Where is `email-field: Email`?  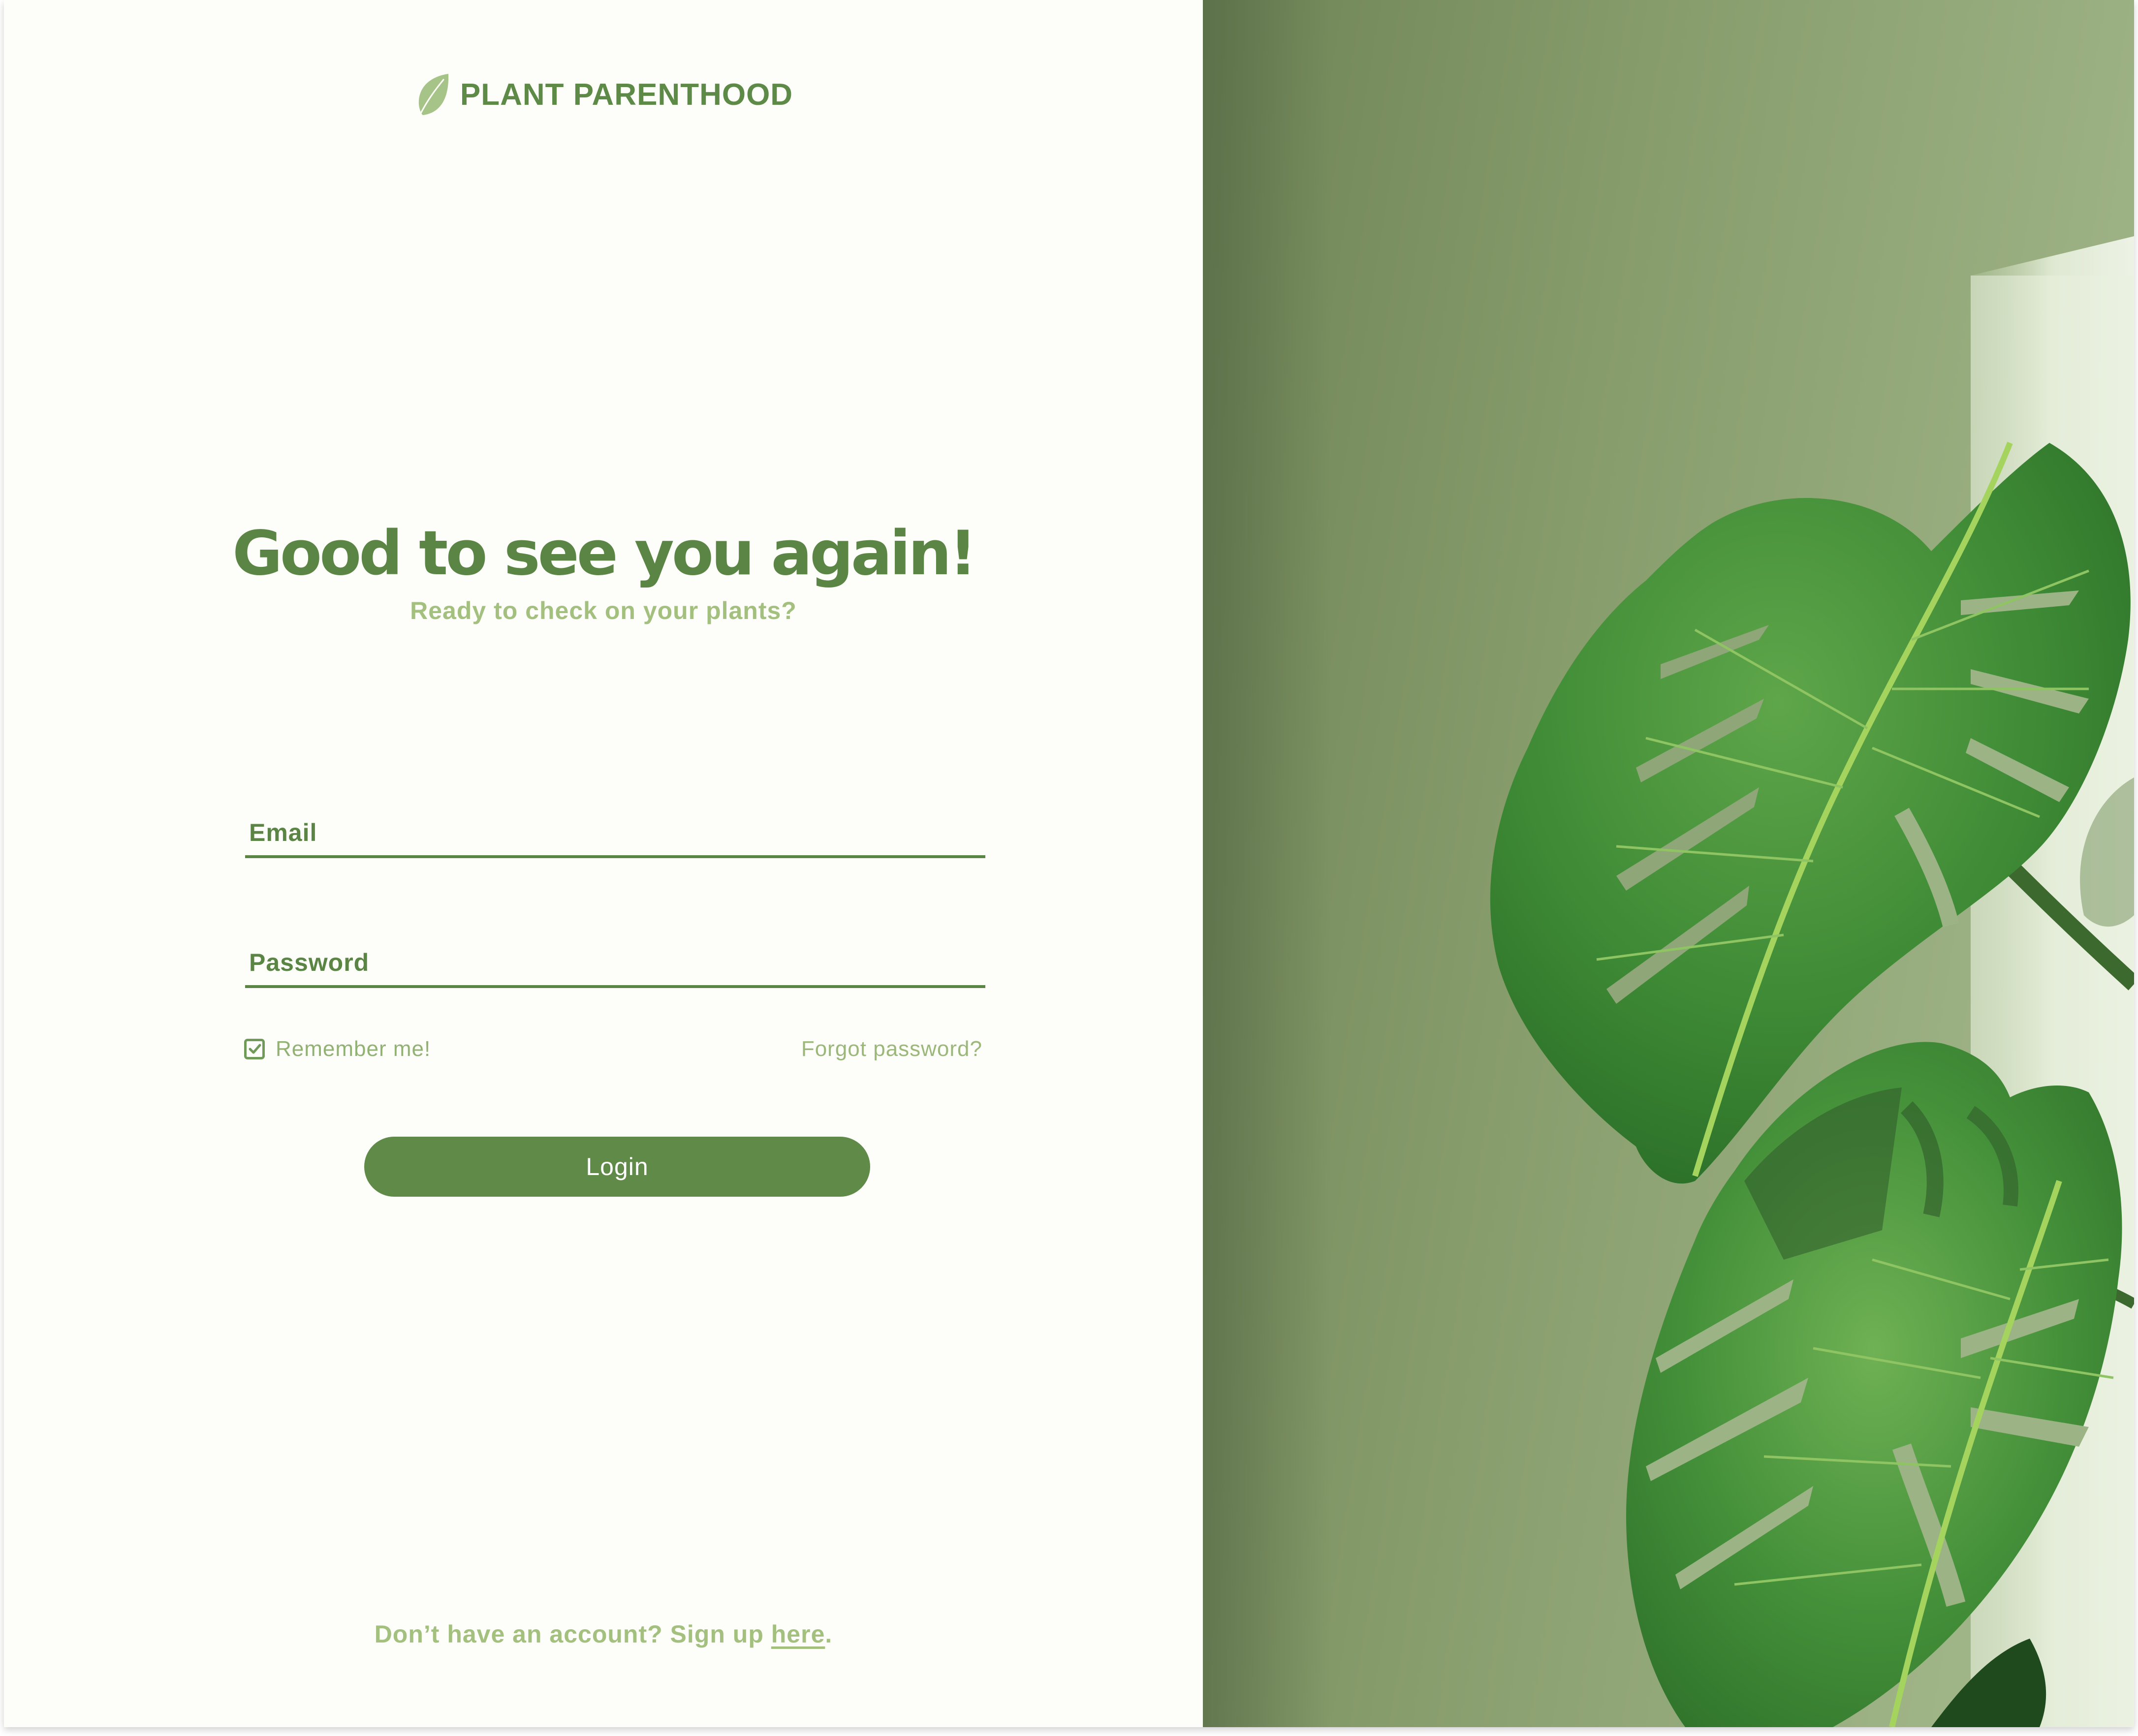 email-field: Email is located at coordinates (616, 842).